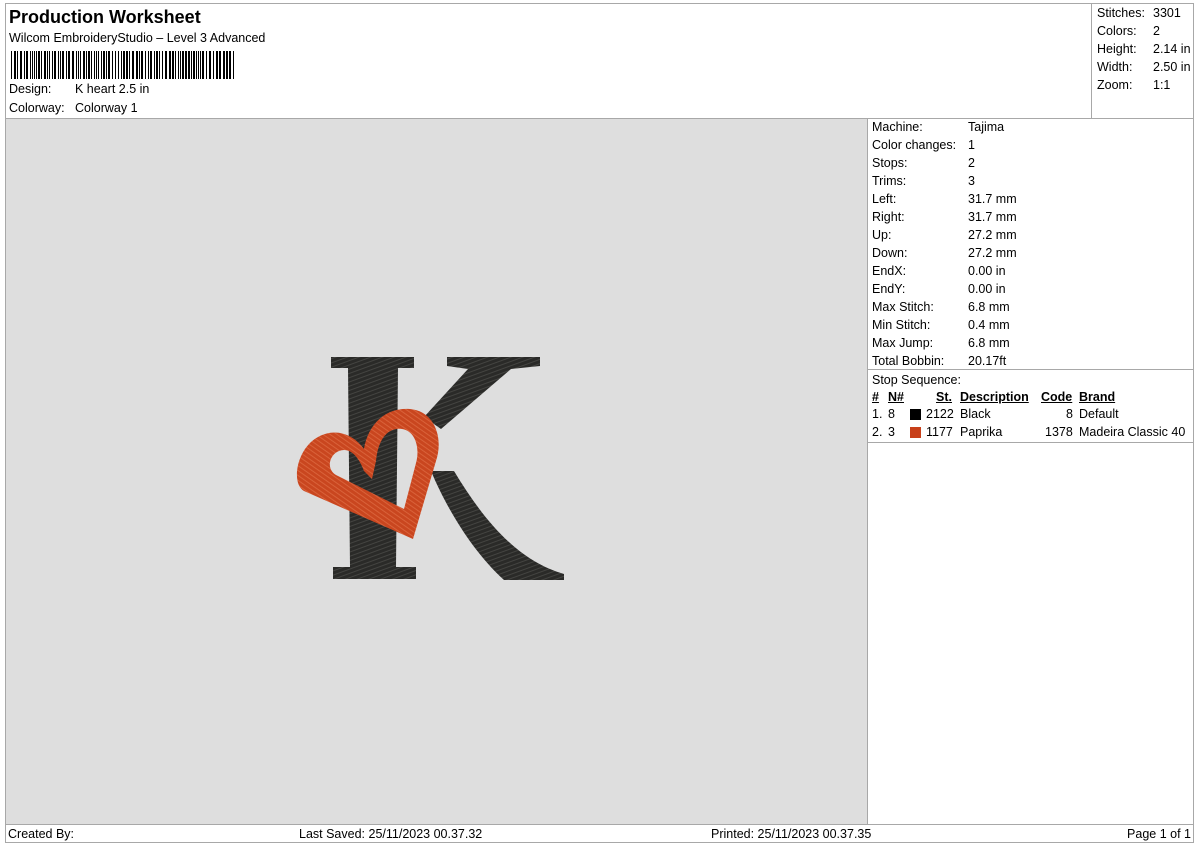  I want to click on row-description: Black, so click(975, 414).